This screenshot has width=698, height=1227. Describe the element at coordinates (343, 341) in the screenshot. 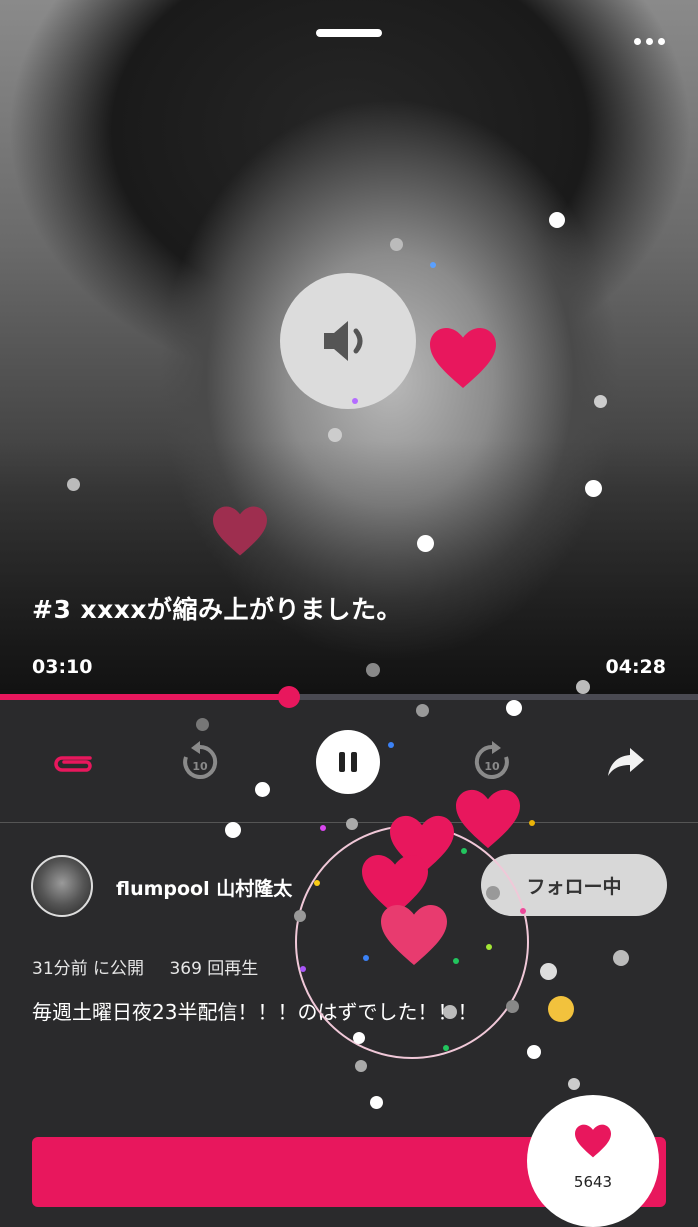

I see `speaker-icon` at that location.